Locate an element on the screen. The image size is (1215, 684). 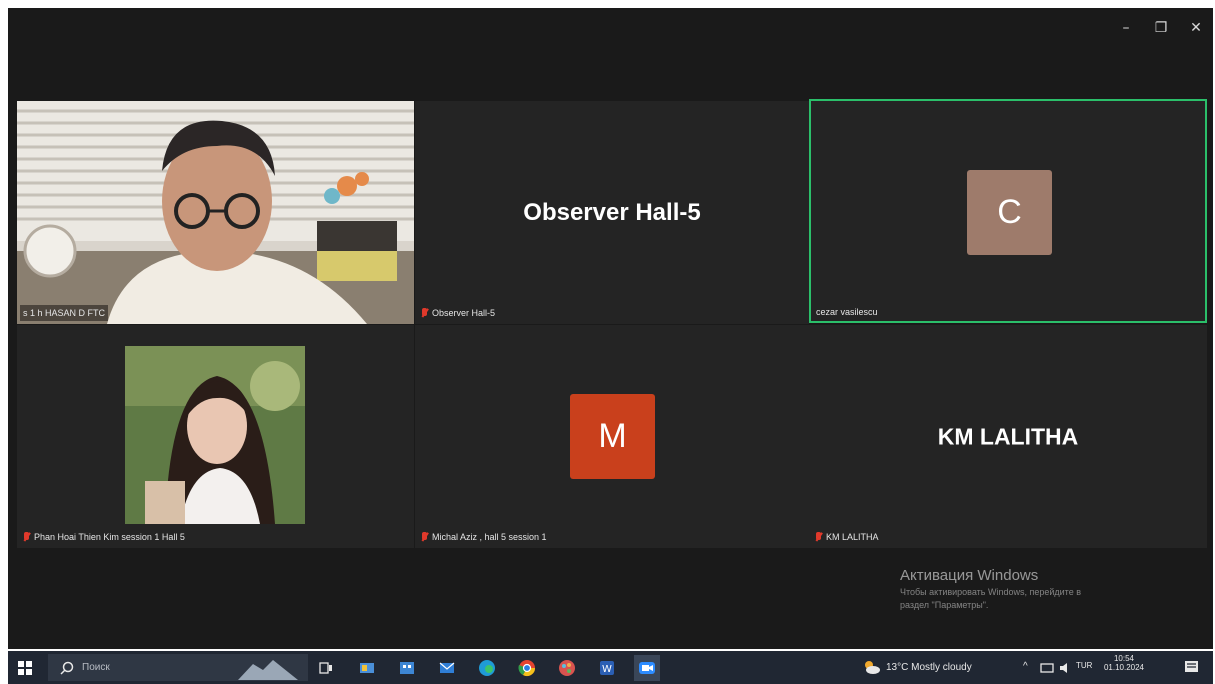
minimize-button: – is located at coordinates (1126, 28).